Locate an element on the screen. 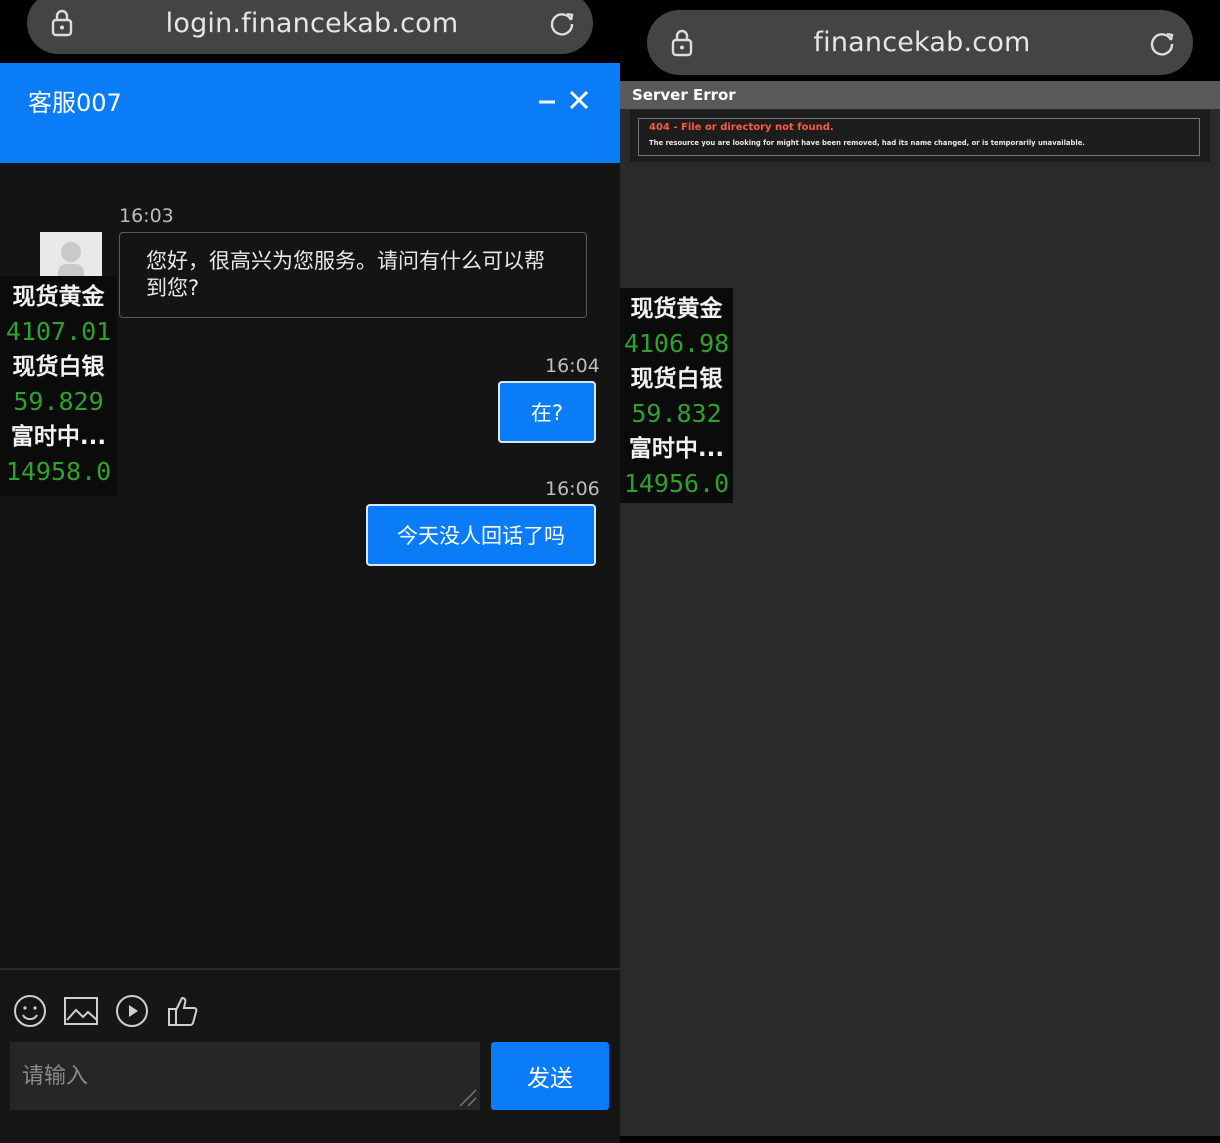 This screenshot has height=1143, width=1220. like-button is located at coordinates (183, 1011).